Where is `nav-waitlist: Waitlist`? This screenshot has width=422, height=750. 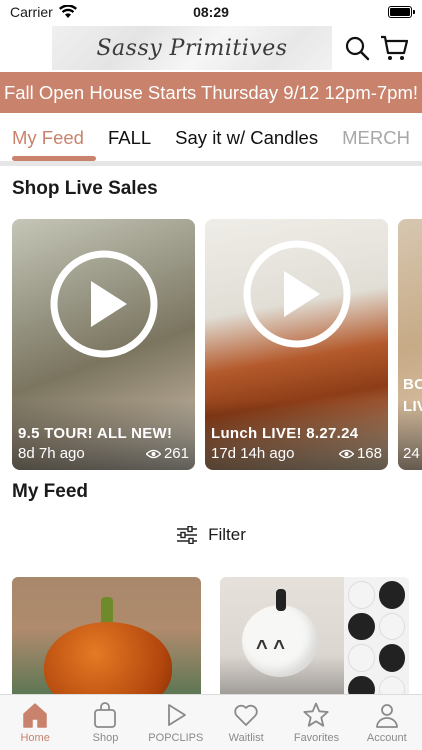 nav-waitlist: Waitlist is located at coordinates (246, 722).